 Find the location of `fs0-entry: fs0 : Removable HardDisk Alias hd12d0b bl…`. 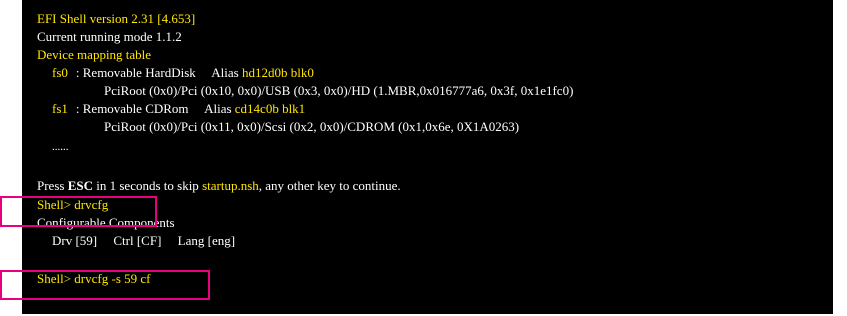

fs0-entry: fs0 : Removable HardDisk Alias hd12d0b bl… is located at coordinates (183, 73).